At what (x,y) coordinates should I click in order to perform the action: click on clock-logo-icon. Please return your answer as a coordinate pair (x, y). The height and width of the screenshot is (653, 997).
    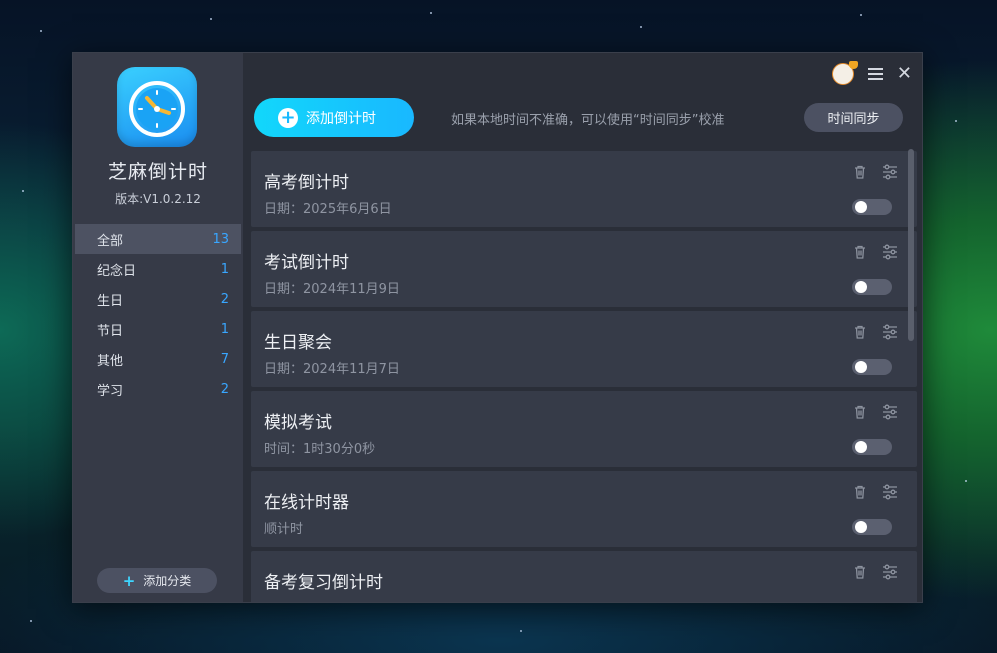
    Looking at the image, I should click on (157, 107).